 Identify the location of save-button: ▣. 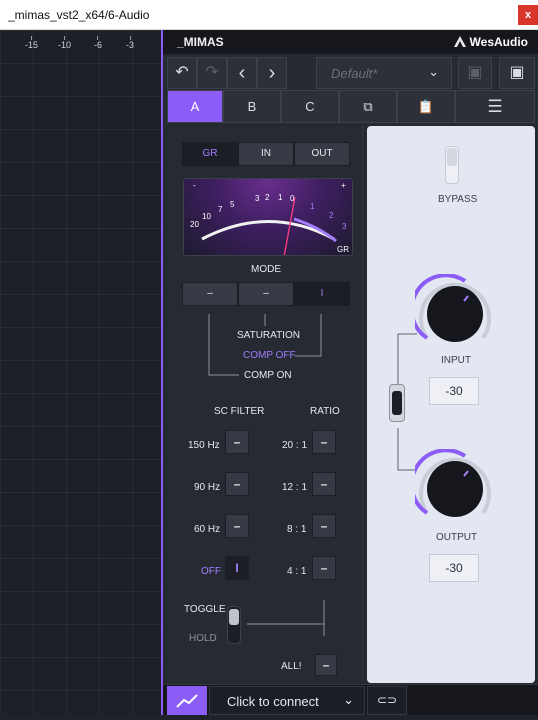
(475, 73).